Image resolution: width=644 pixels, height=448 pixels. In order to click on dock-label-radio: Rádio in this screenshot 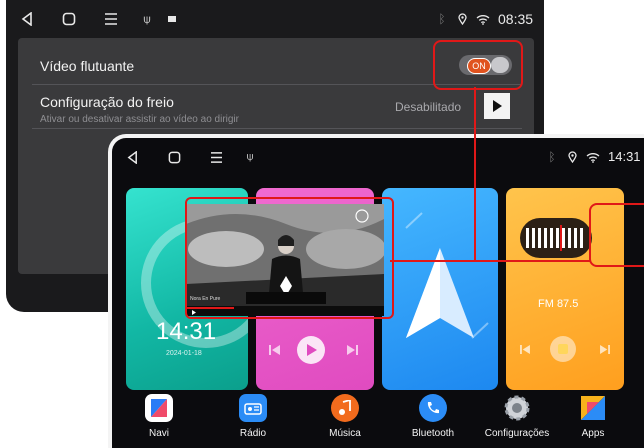, I will do `click(253, 433)`.